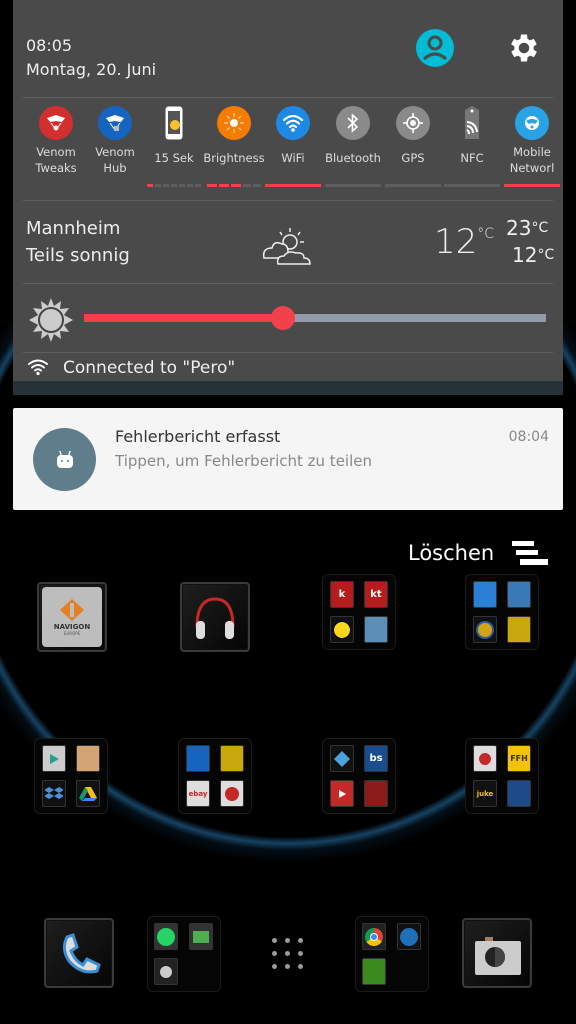 This screenshot has width=576, height=1024. Describe the element at coordinates (413, 185) in the screenshot. I see `gps-bar` at that location.